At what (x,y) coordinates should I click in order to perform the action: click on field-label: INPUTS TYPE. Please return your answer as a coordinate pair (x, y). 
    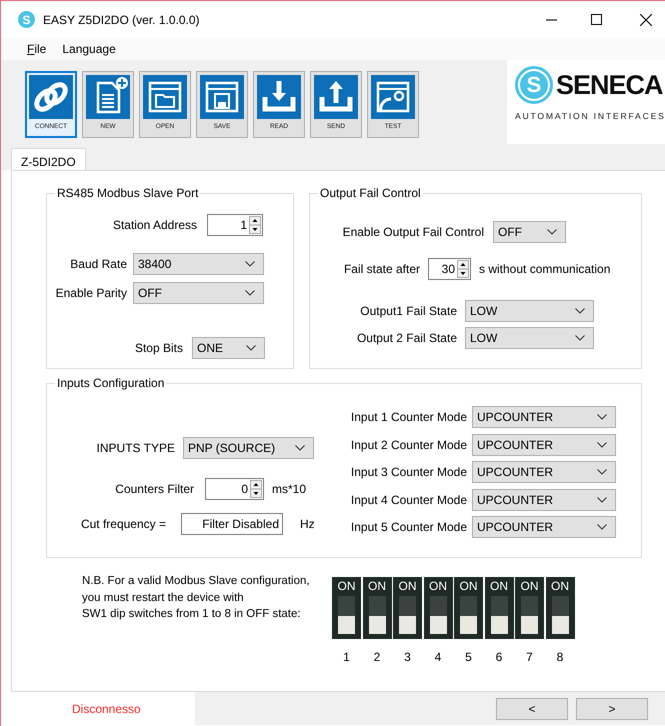
    Looking at the image, I should click on (135, 448).